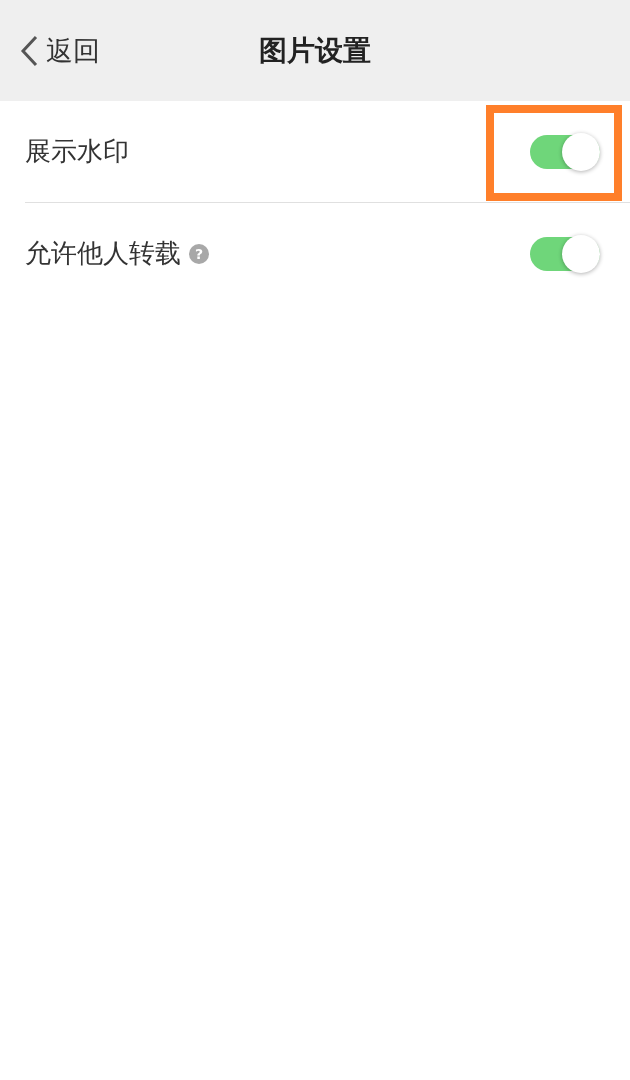  I want to click on back-button: 返回, so click(50, 50).